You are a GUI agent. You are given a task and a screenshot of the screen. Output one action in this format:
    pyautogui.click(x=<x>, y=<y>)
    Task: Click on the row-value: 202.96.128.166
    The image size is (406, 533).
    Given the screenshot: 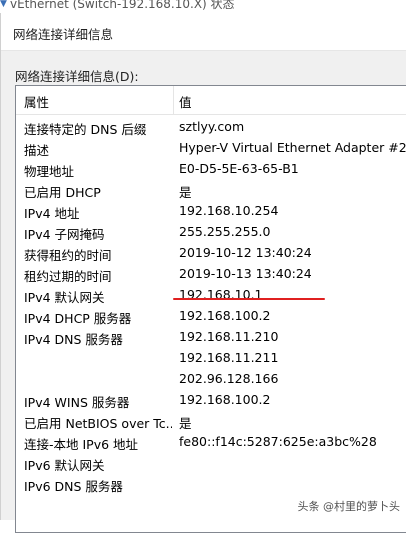 What is the action you would take?
    pyautogui.click(x=229, y=378)
    